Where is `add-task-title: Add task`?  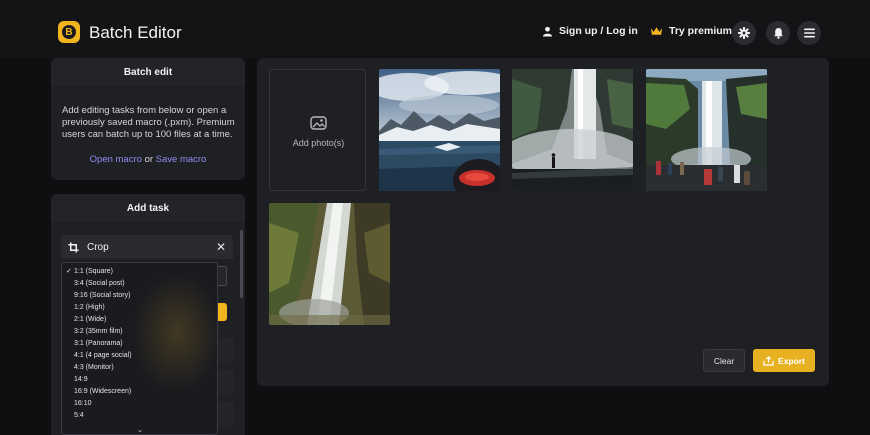
add-task-title: Add task is located at coordinates (148, 208).